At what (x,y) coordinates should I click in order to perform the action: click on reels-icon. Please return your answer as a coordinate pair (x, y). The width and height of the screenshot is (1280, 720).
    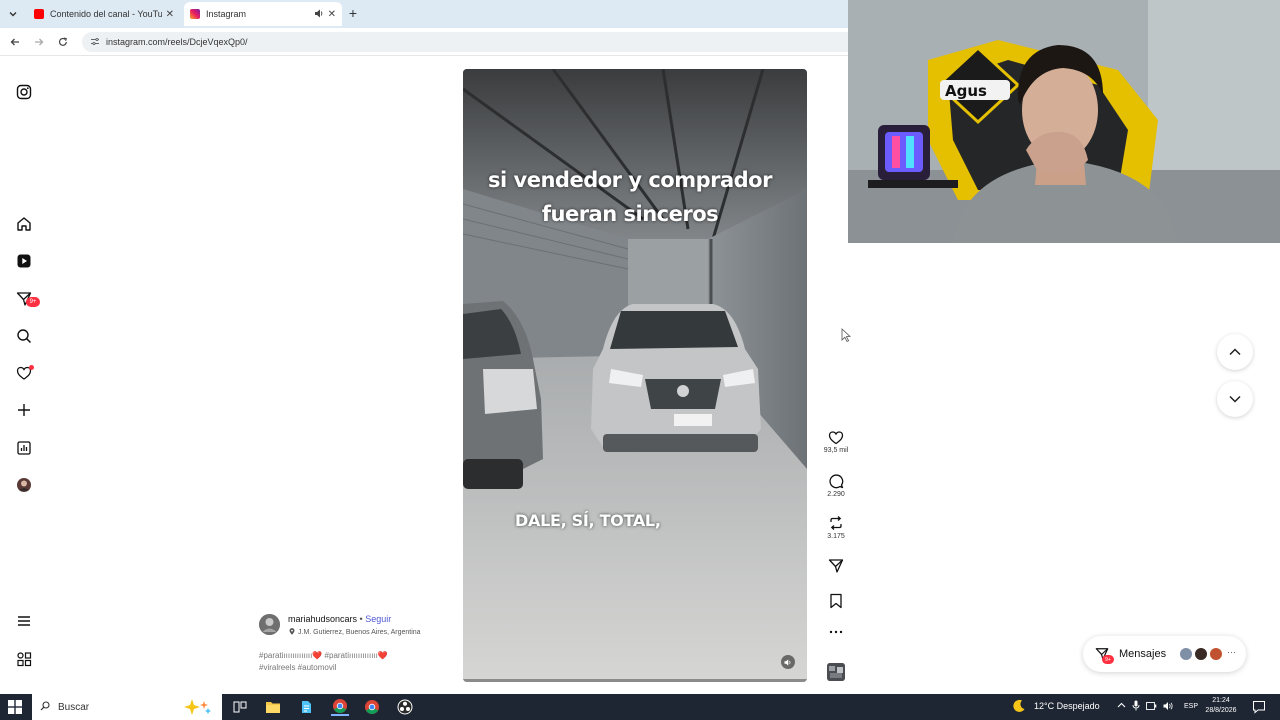
    Looking at the image, I should click on (24, 261).